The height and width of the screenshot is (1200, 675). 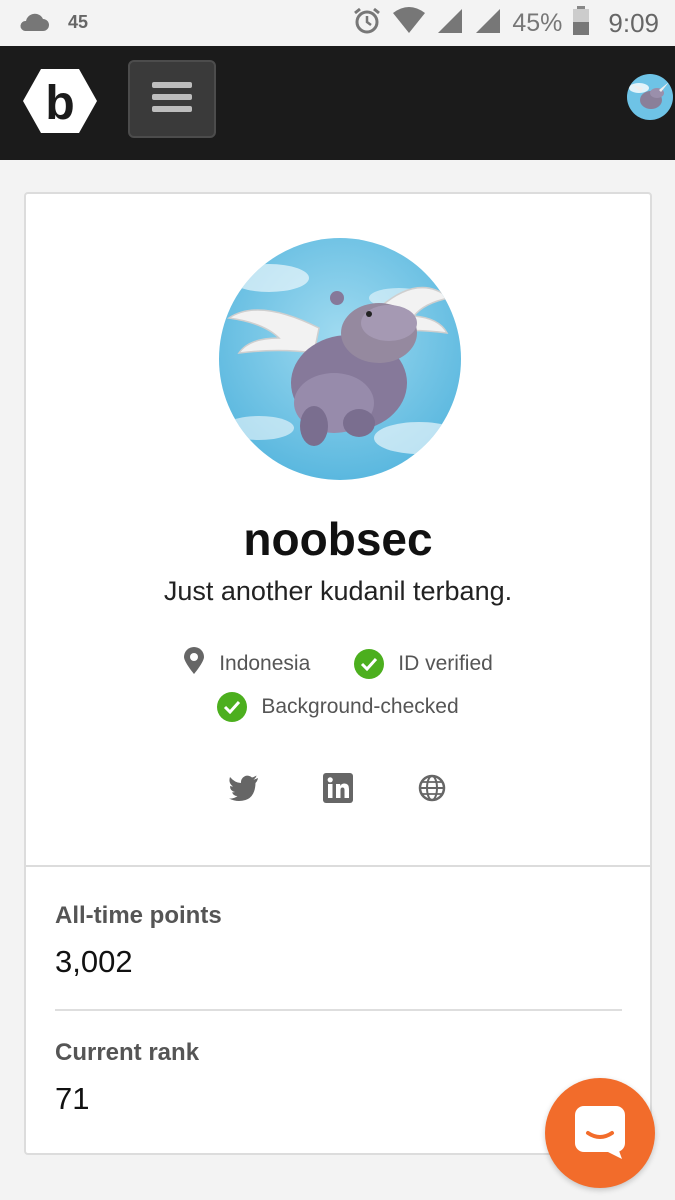 I want to click on social-links, so click(x=338, y=788).